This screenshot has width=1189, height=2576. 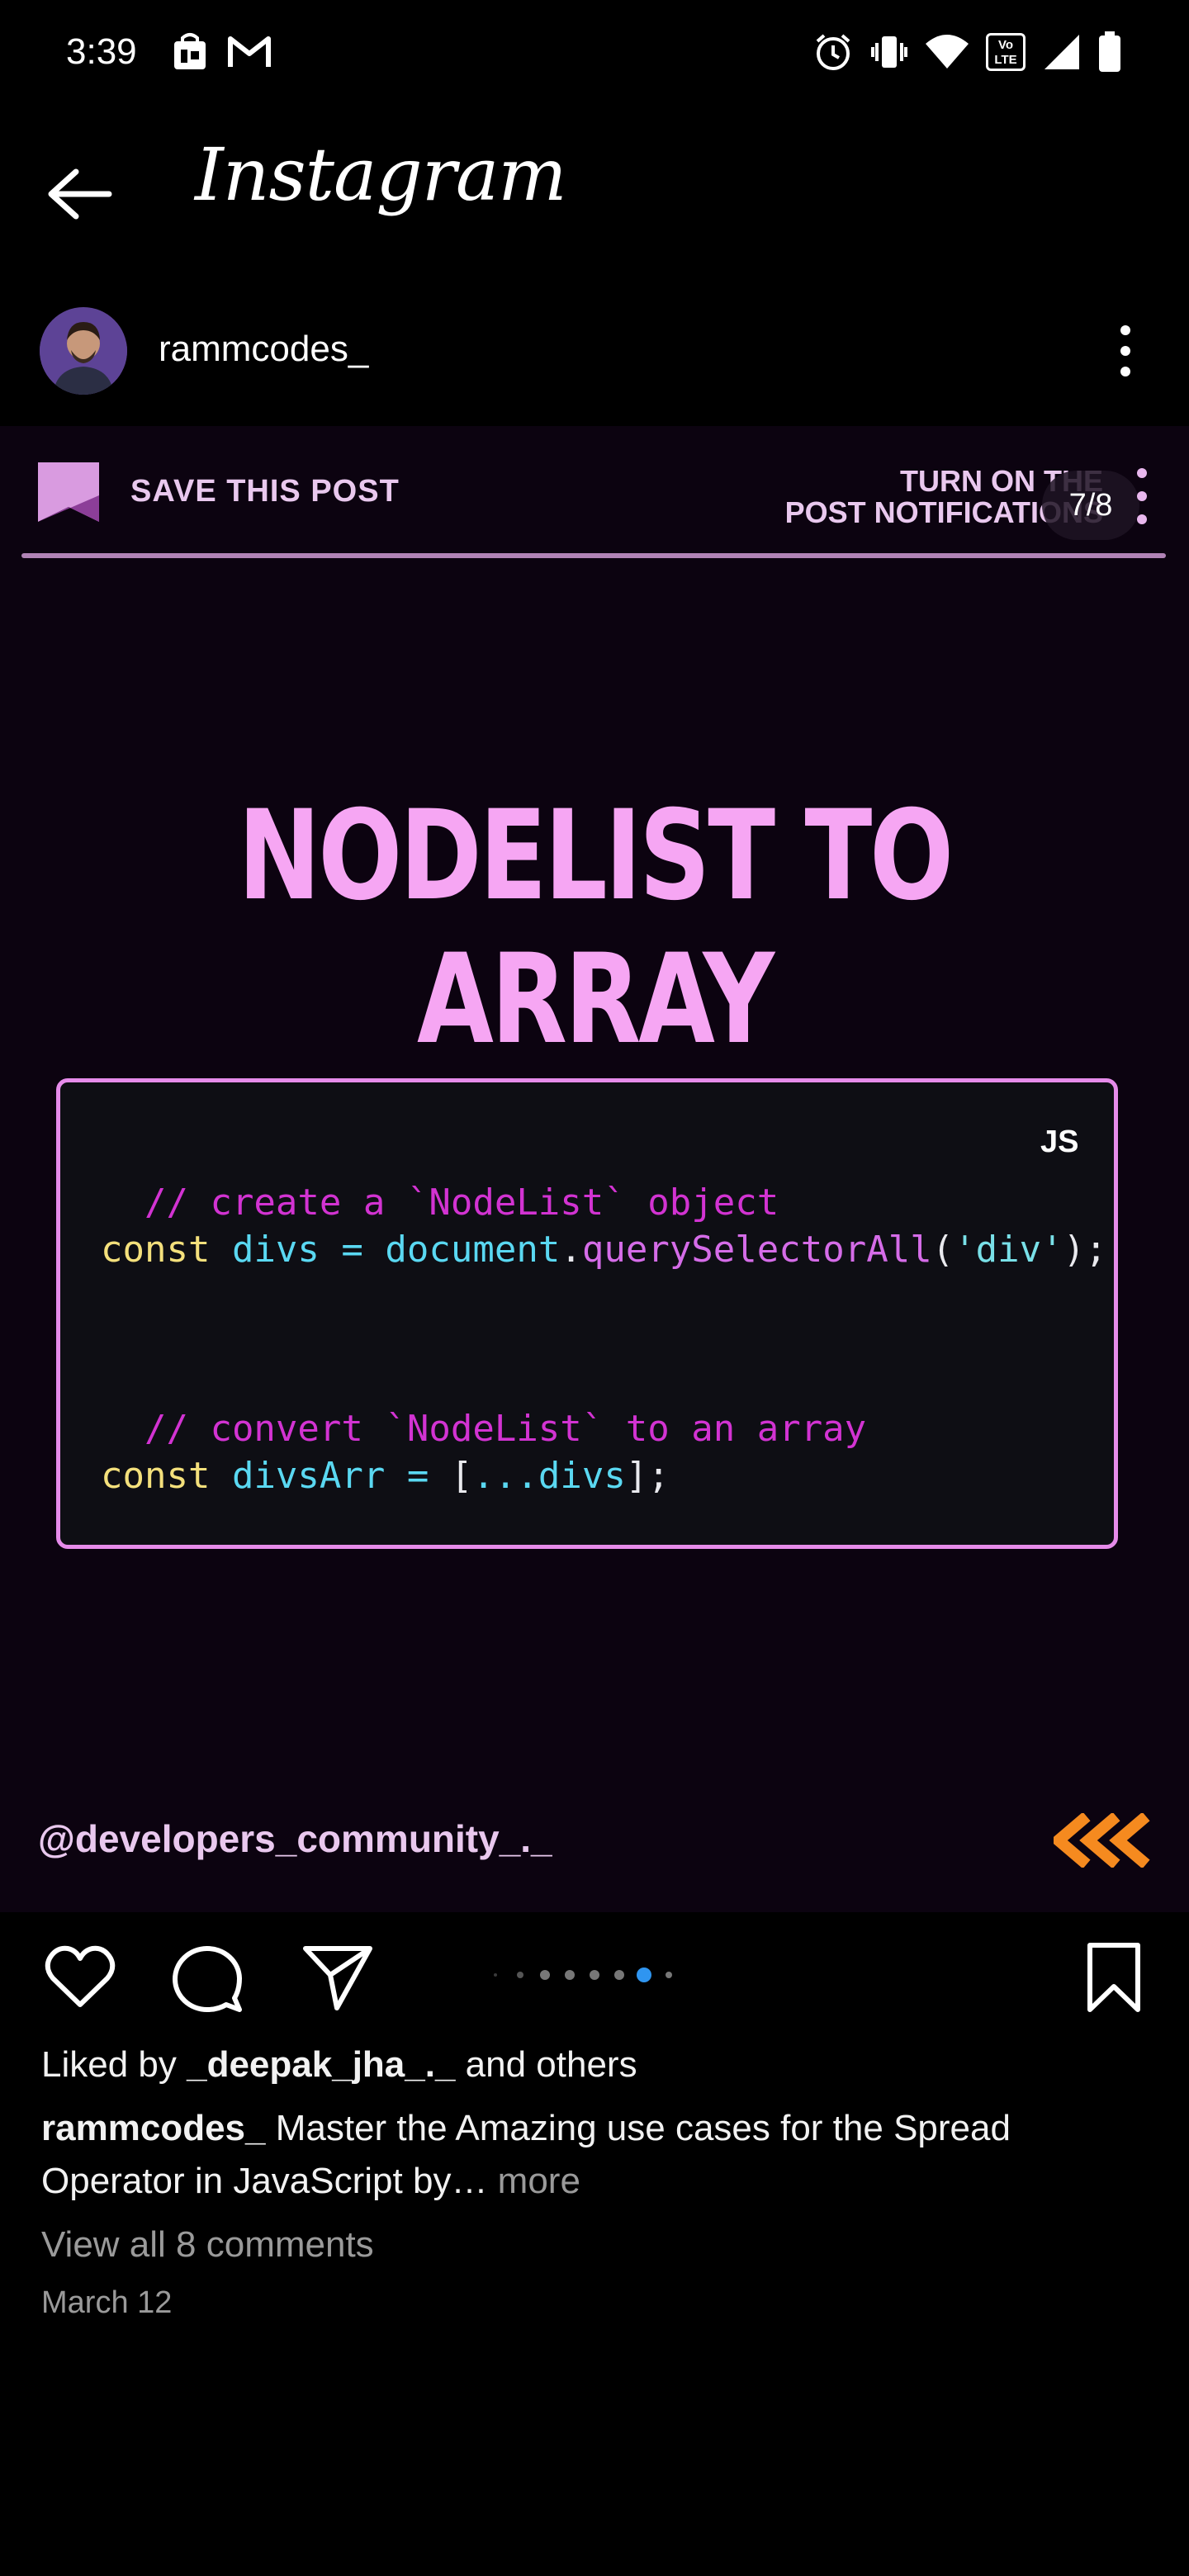 I want to click on post-username: rammcodes_, so click(x=263, y=349).